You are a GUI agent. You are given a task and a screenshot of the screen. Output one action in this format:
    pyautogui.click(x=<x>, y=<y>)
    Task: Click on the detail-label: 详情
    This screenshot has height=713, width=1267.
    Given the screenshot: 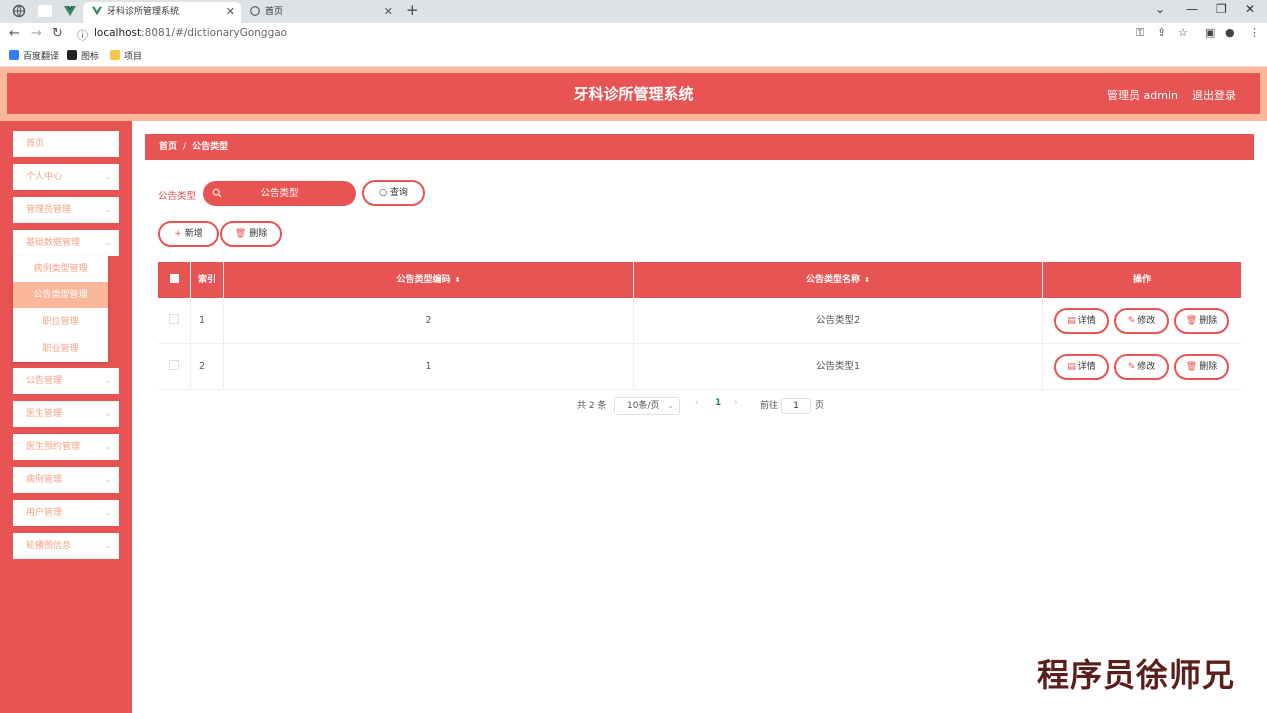 What is the action you would take?
    pyautogui.click(x=1086, y=321)
    